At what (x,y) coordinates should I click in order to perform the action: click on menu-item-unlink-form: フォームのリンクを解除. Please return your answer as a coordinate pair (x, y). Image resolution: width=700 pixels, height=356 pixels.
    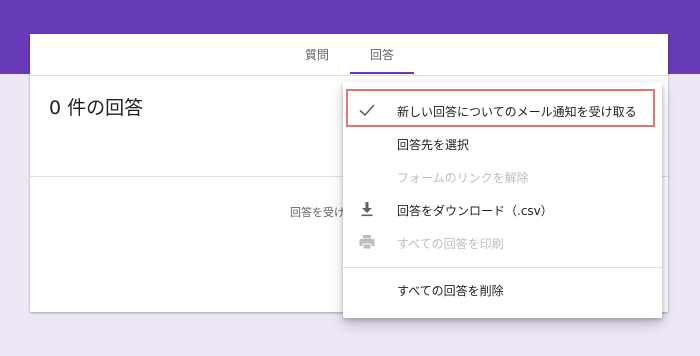
    Looking at the image, I should click on (502, 176).